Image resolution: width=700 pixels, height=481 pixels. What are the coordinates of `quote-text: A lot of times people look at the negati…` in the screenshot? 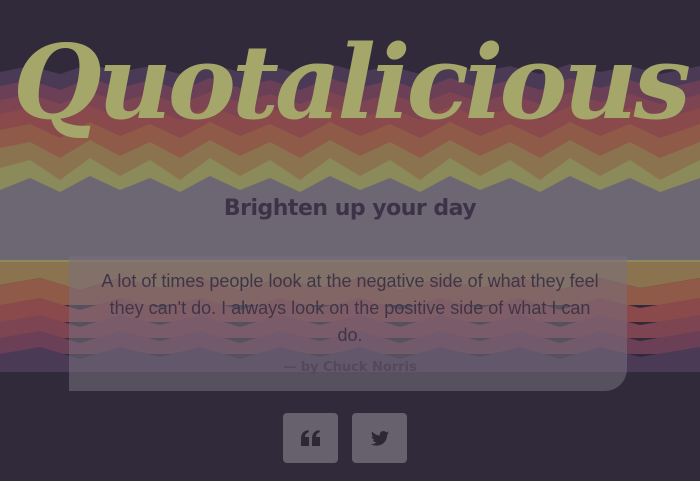 It's located at (350, 308).